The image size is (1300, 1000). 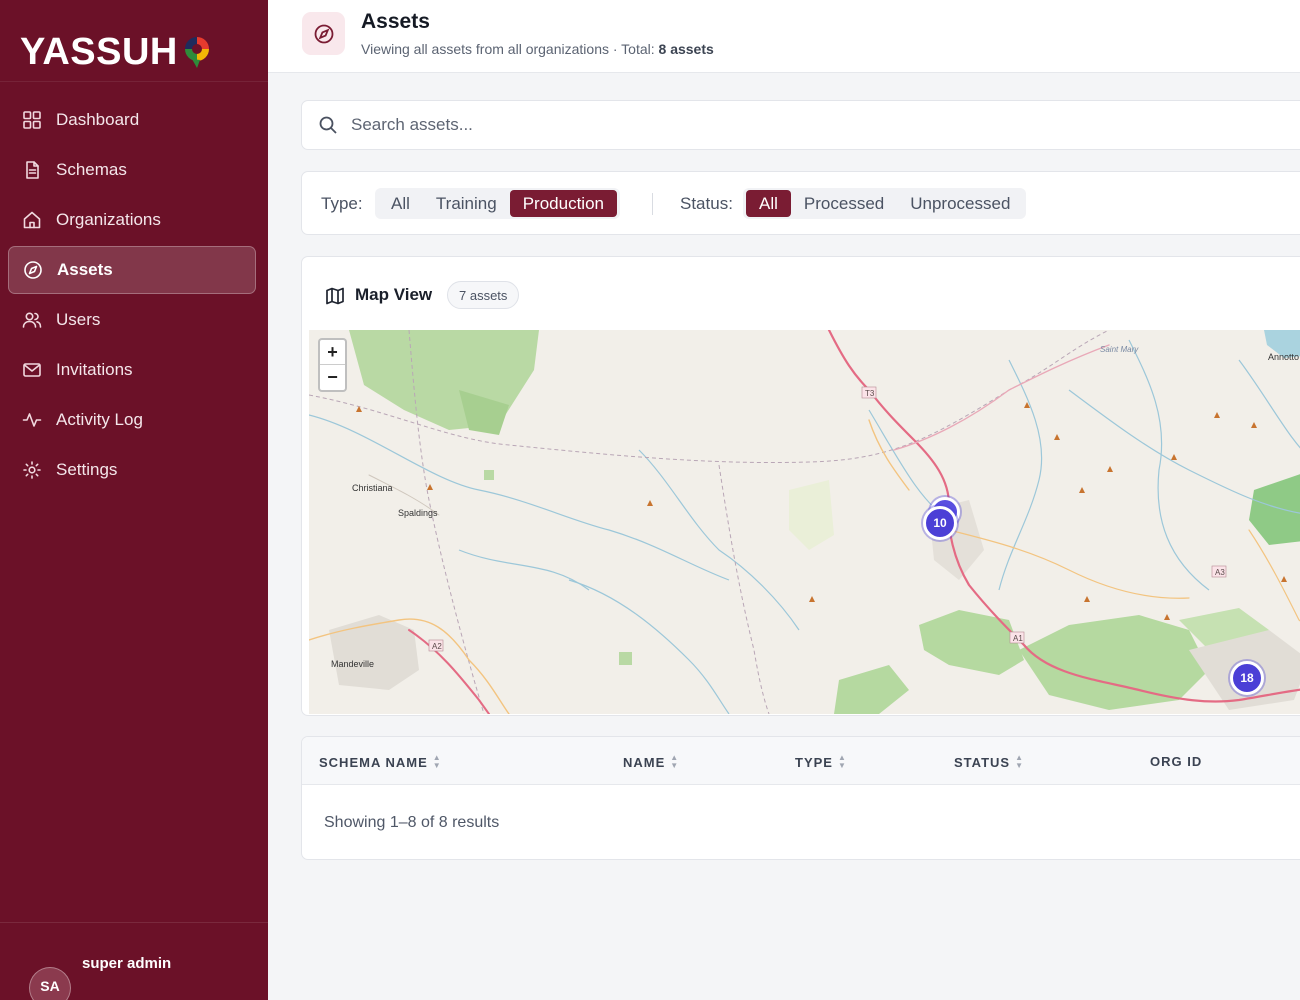 What do you see at coordinates (94, 369) in the screenshot?
I see `sidebar-item-label: Invitations` at bounding box center [94, 369].